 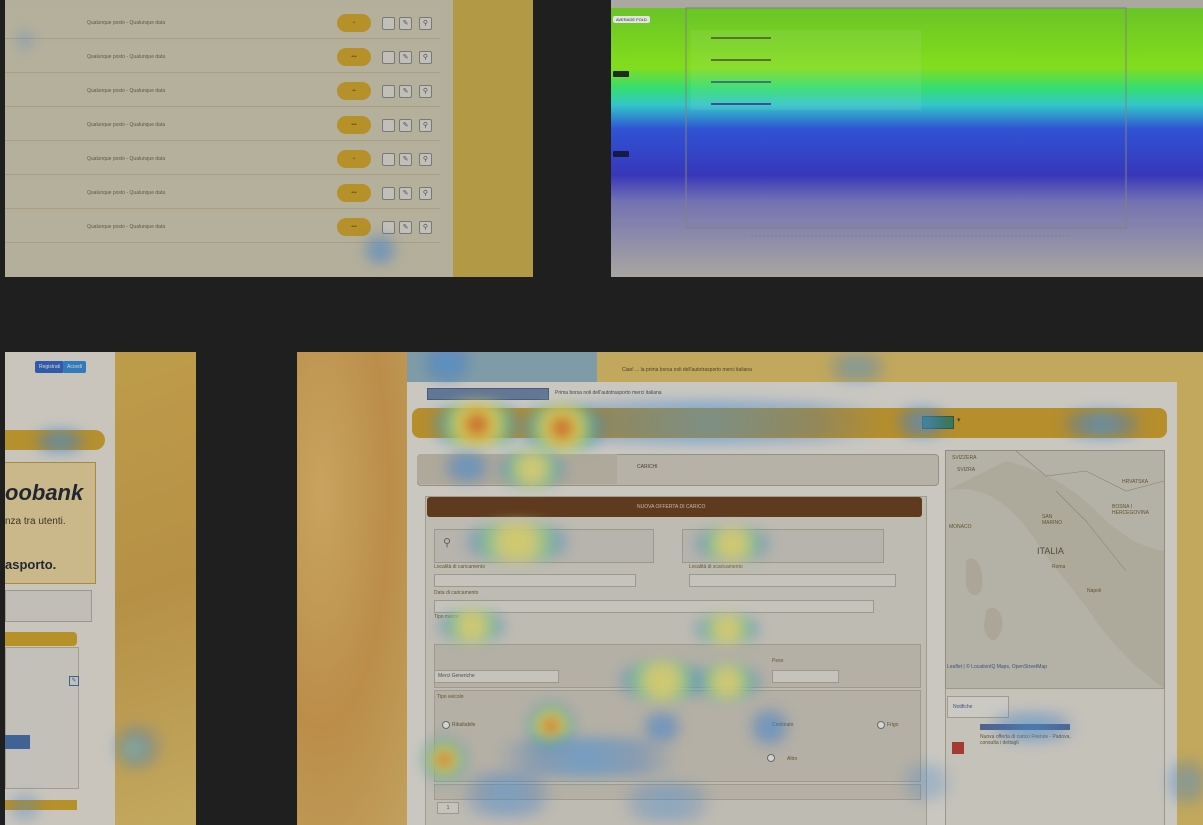 I want to click on map-svg, so click(x=1055, y=570).